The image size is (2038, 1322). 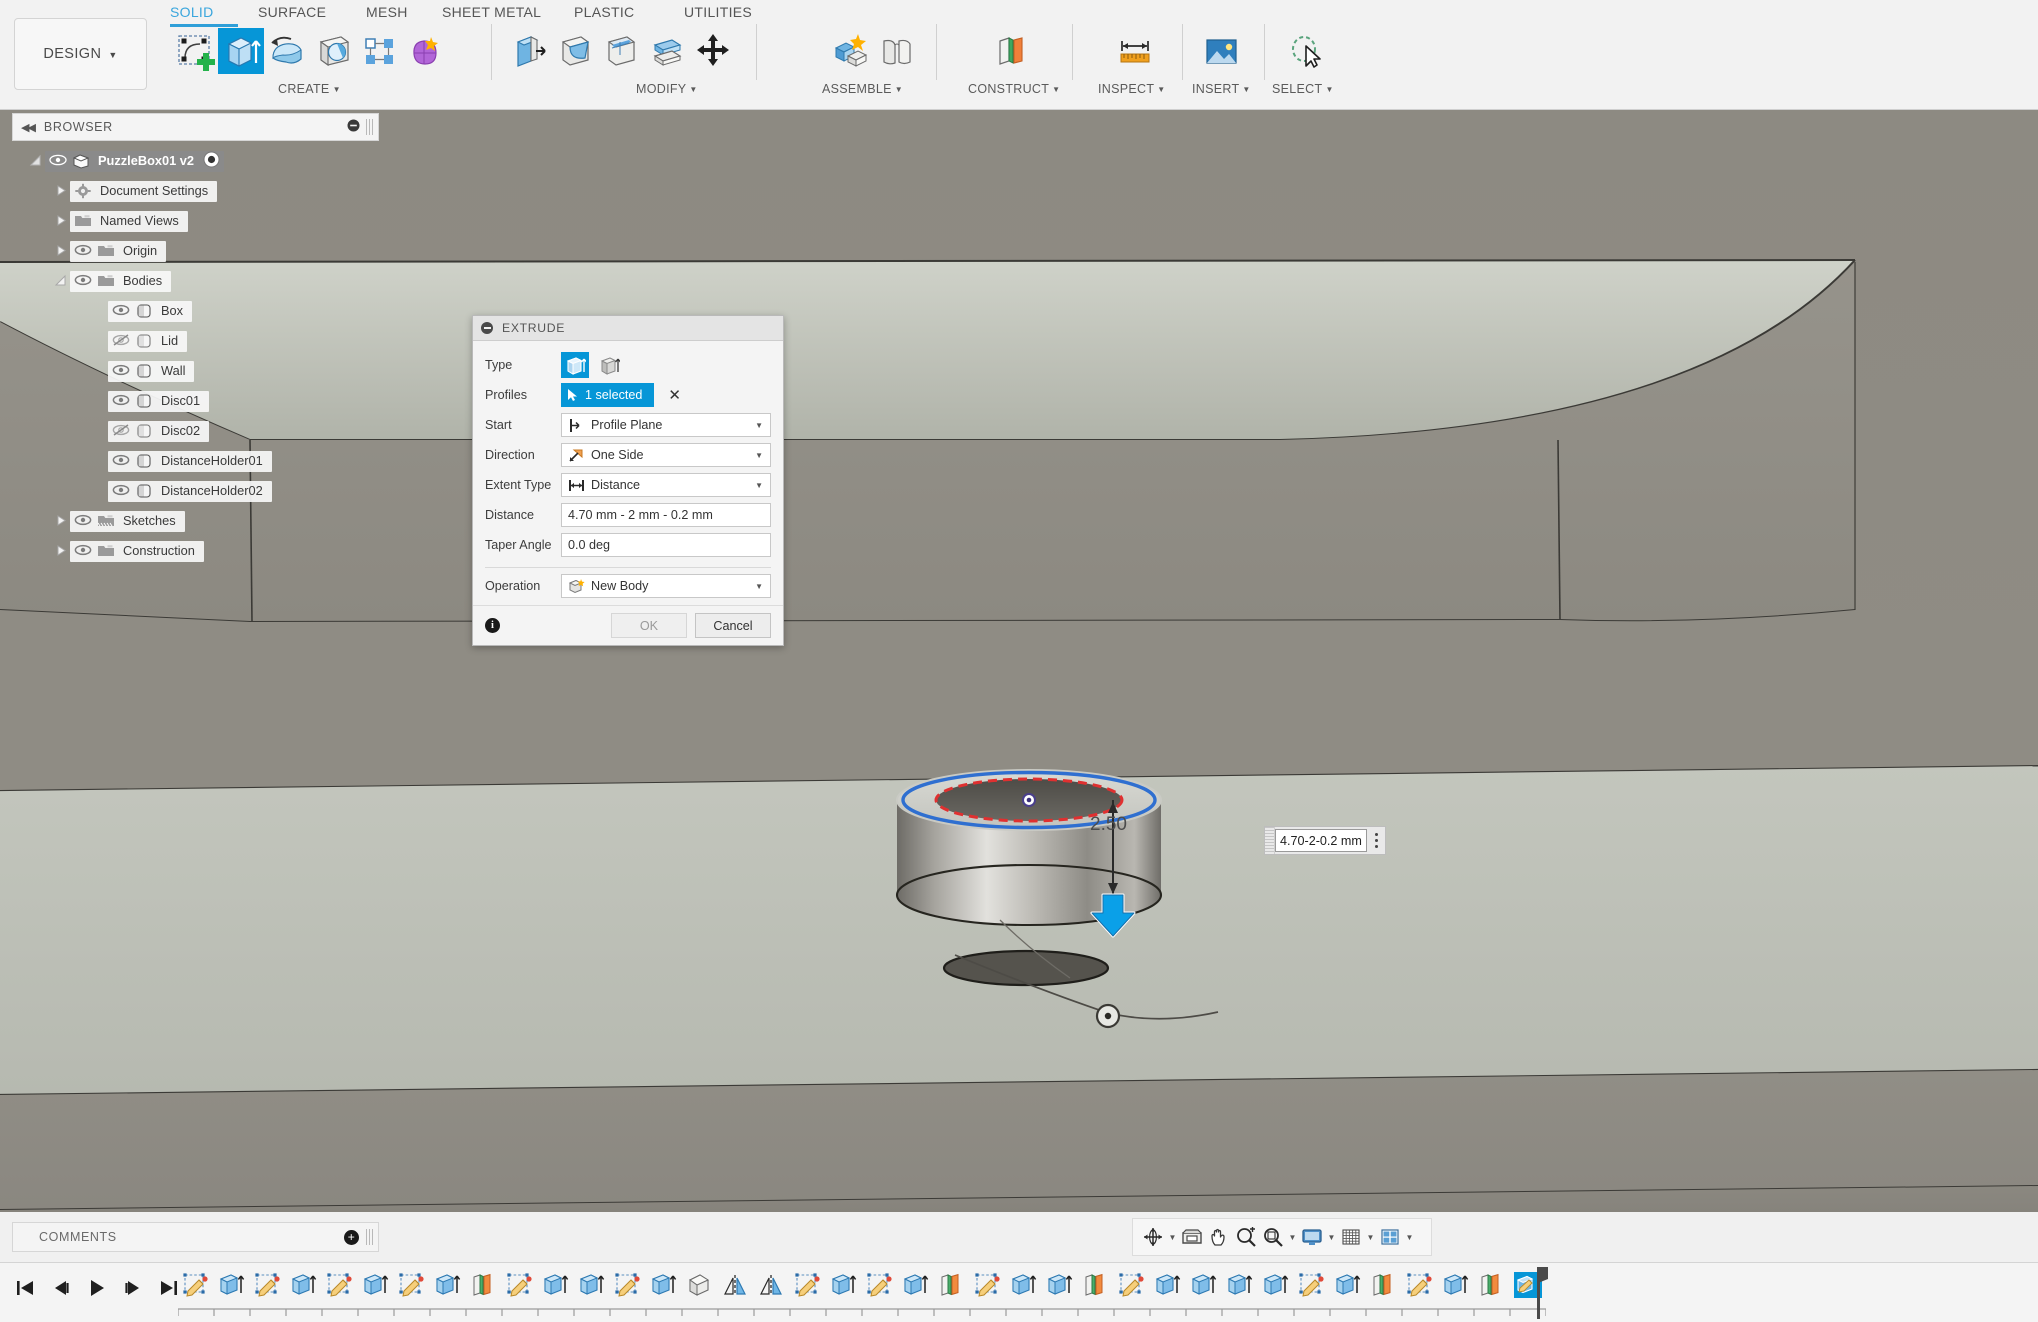 I want to click on type-solid-button, so click(x=575, y=365).